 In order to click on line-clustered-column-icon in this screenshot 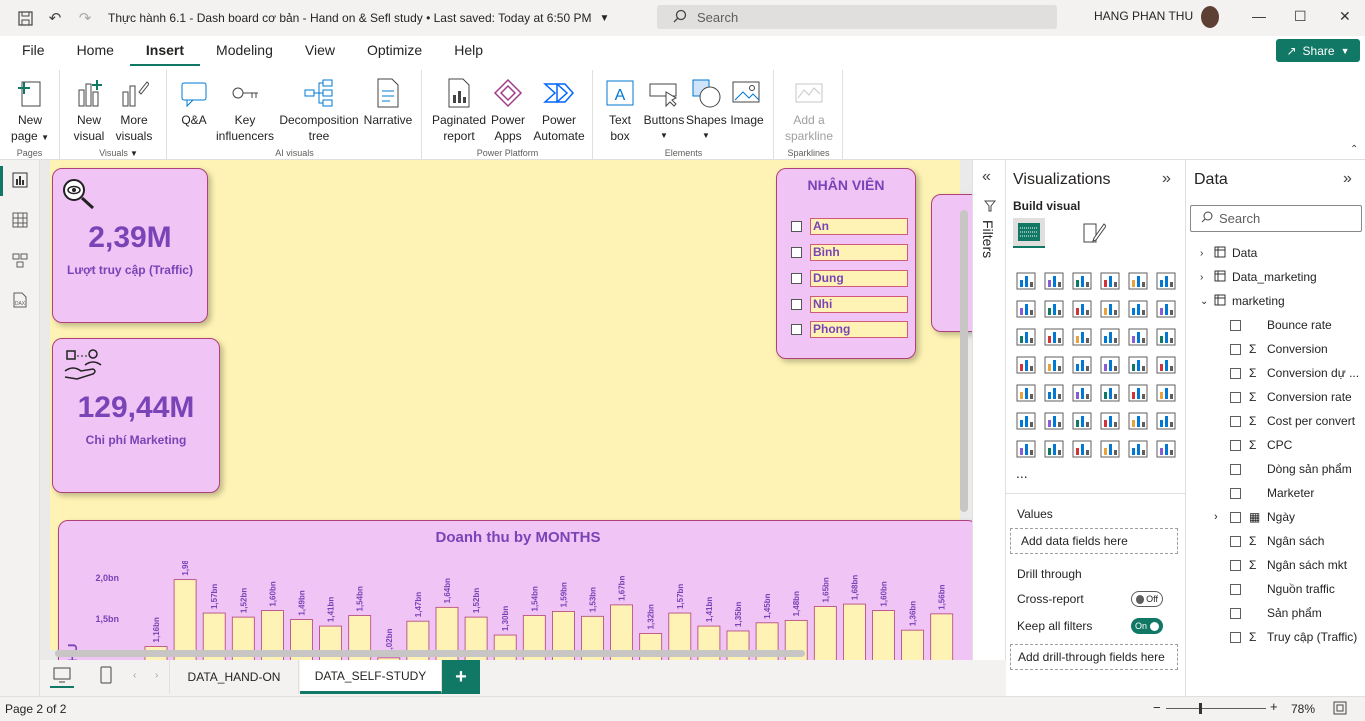, I will do `click(1166, 309)`.